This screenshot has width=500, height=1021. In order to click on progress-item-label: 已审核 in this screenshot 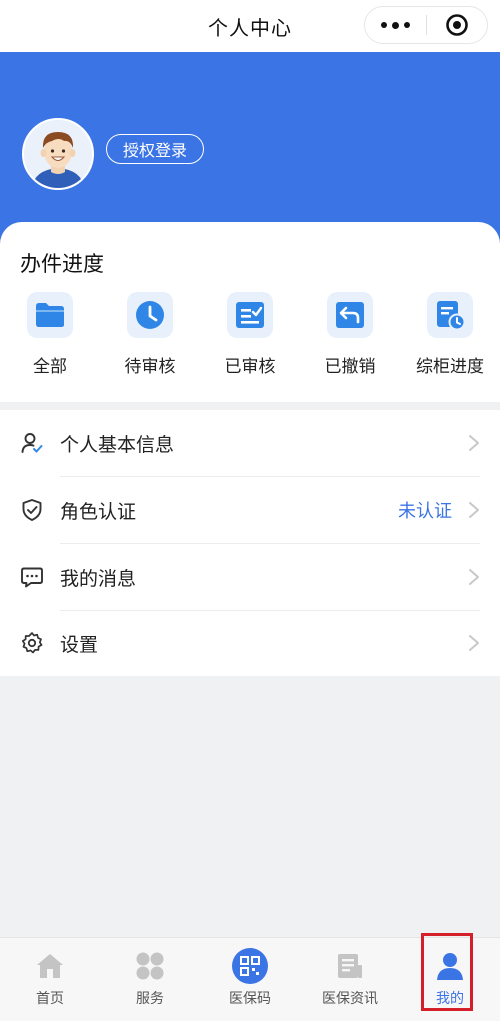, I will do `click(250, 367)`.